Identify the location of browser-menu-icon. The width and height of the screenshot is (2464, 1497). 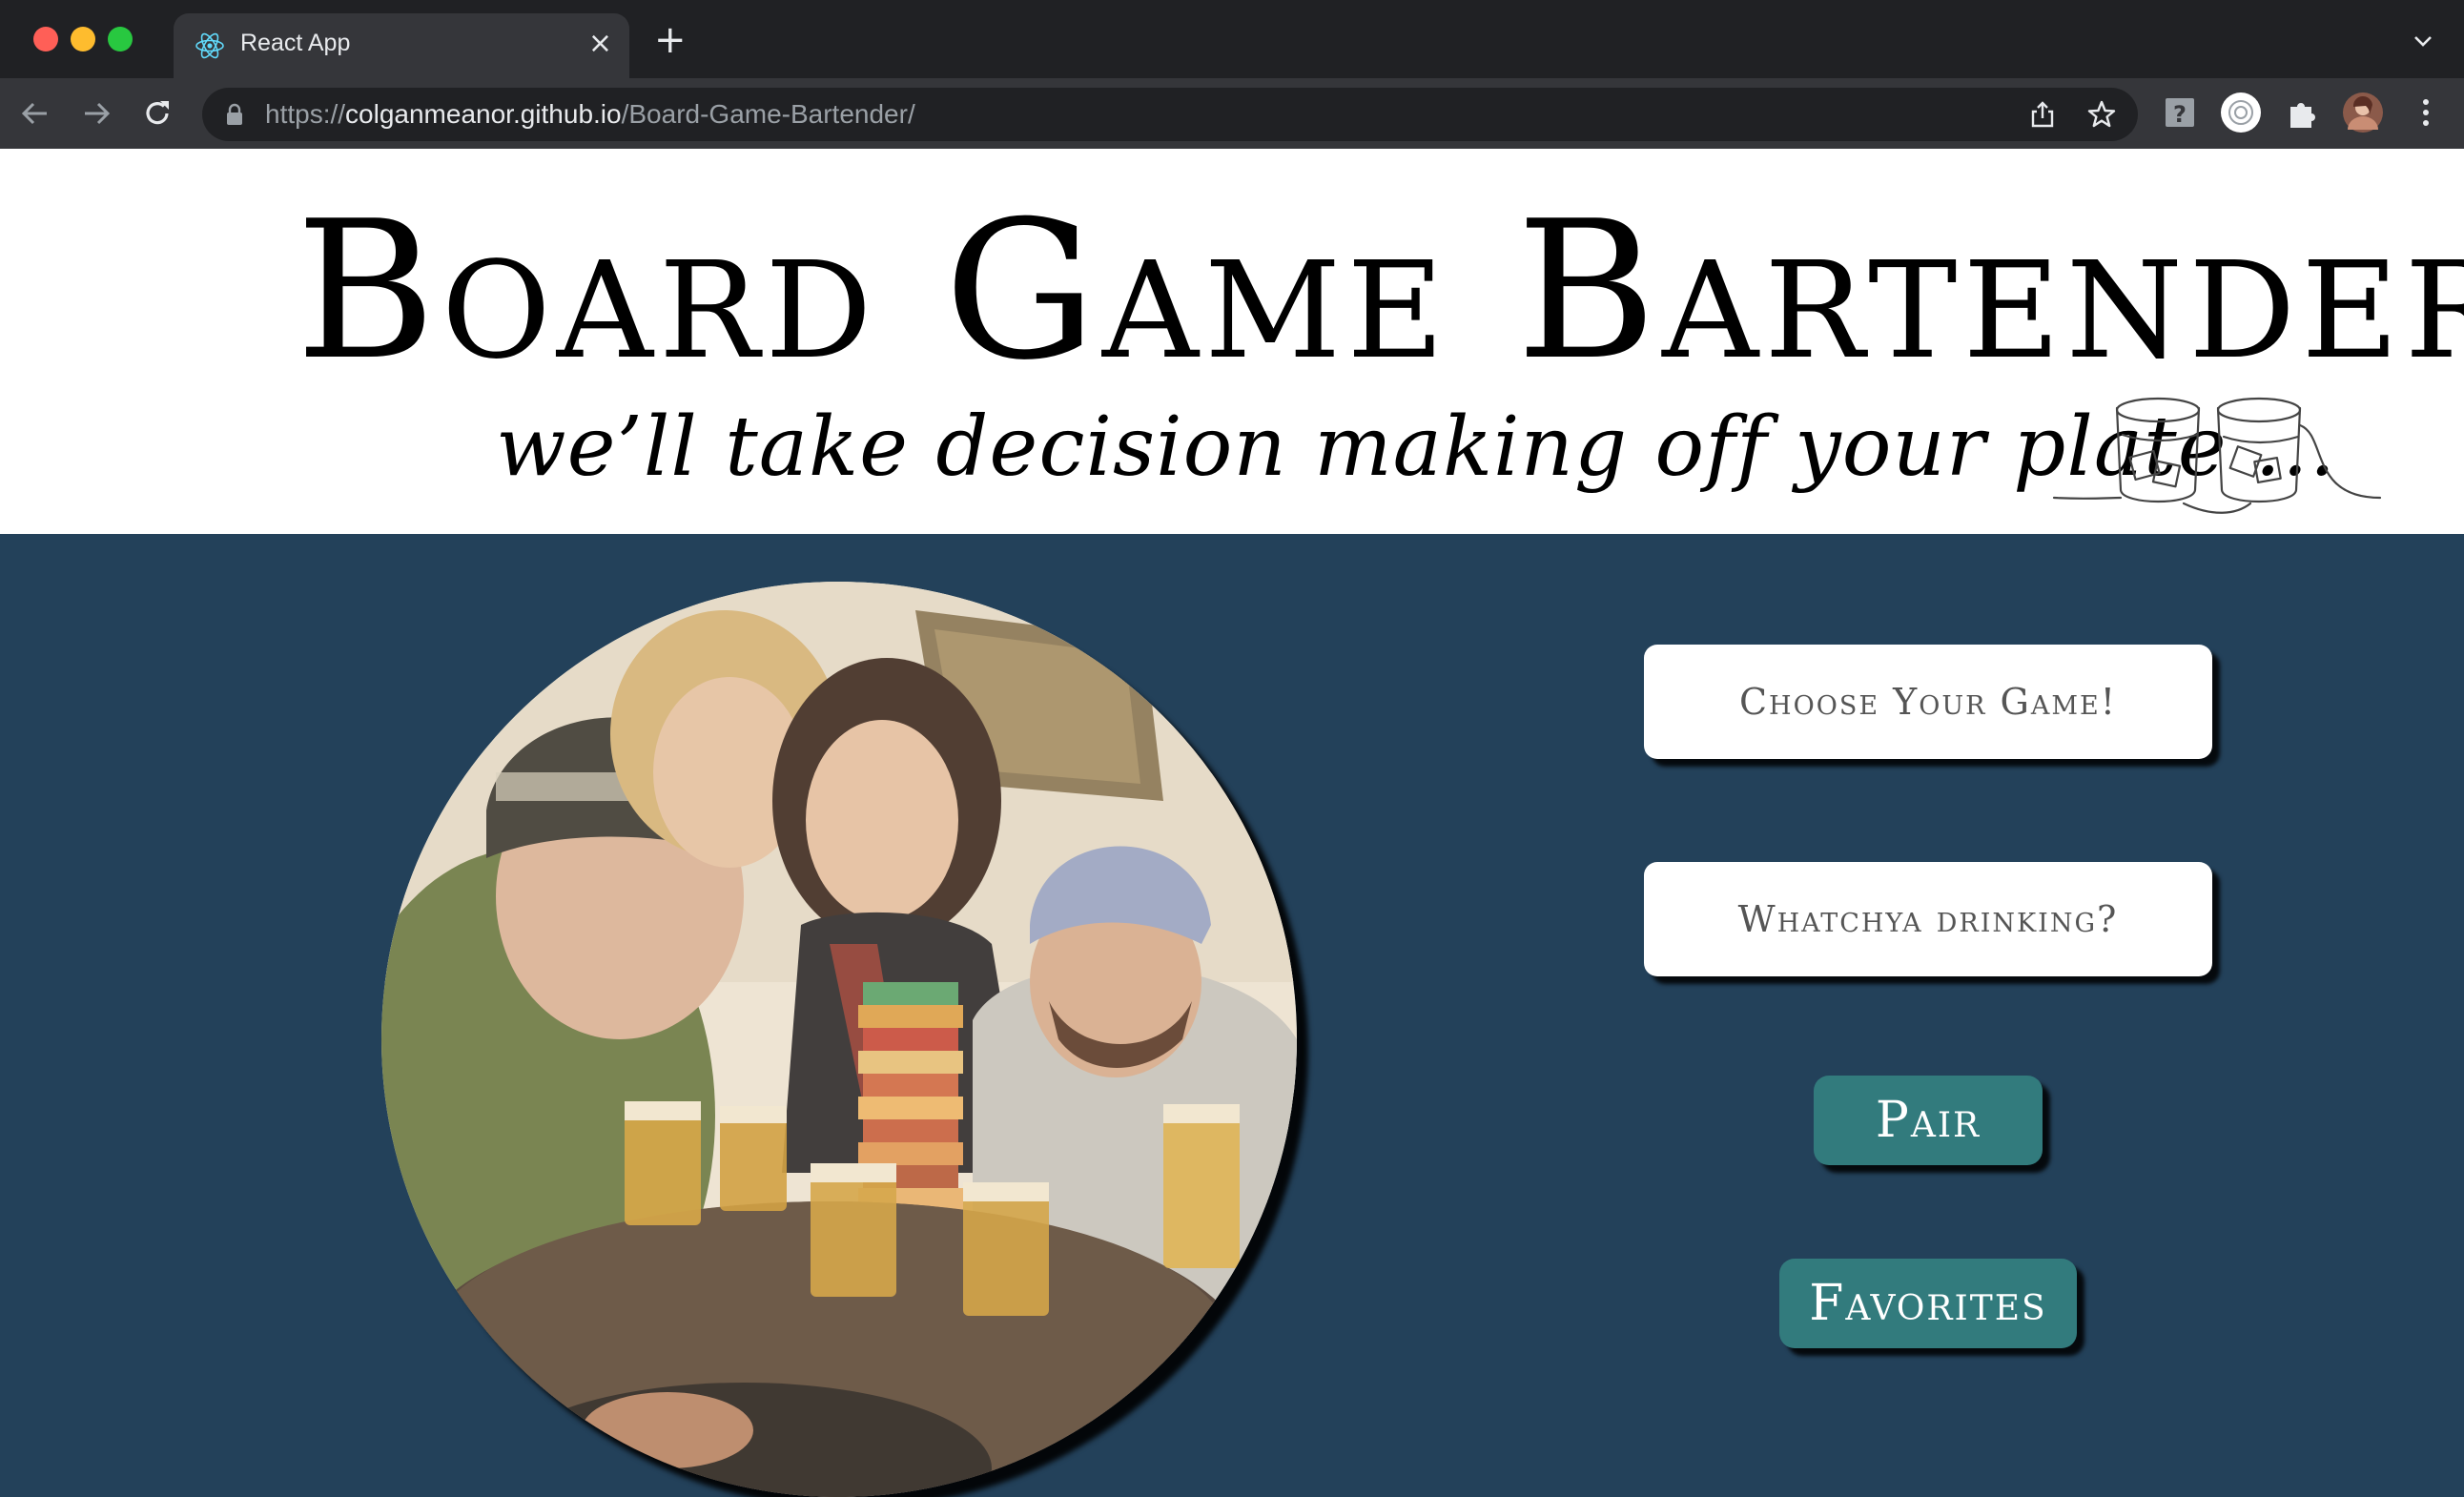
(2426, 113).